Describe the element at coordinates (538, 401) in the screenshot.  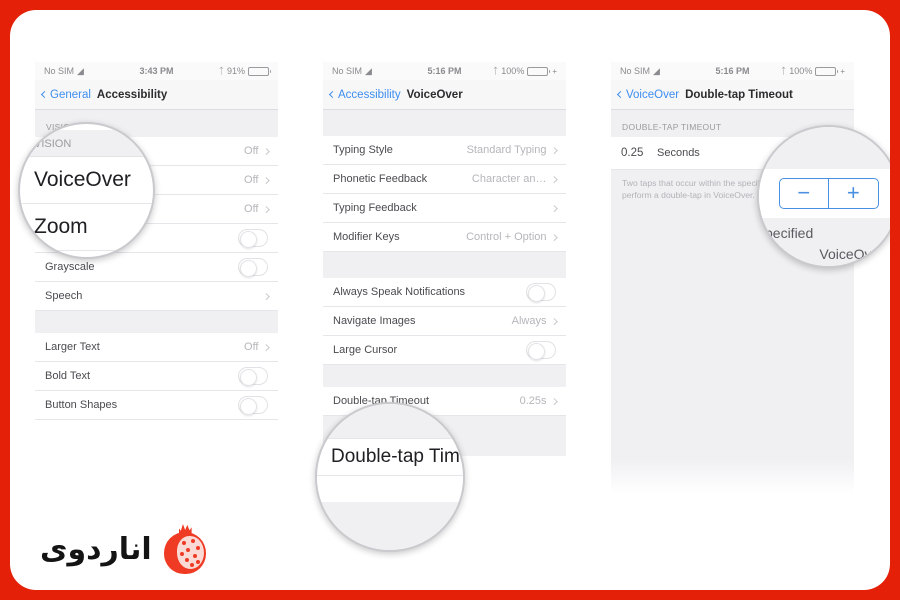
I see `row-accessory: 0.25s` at that location.